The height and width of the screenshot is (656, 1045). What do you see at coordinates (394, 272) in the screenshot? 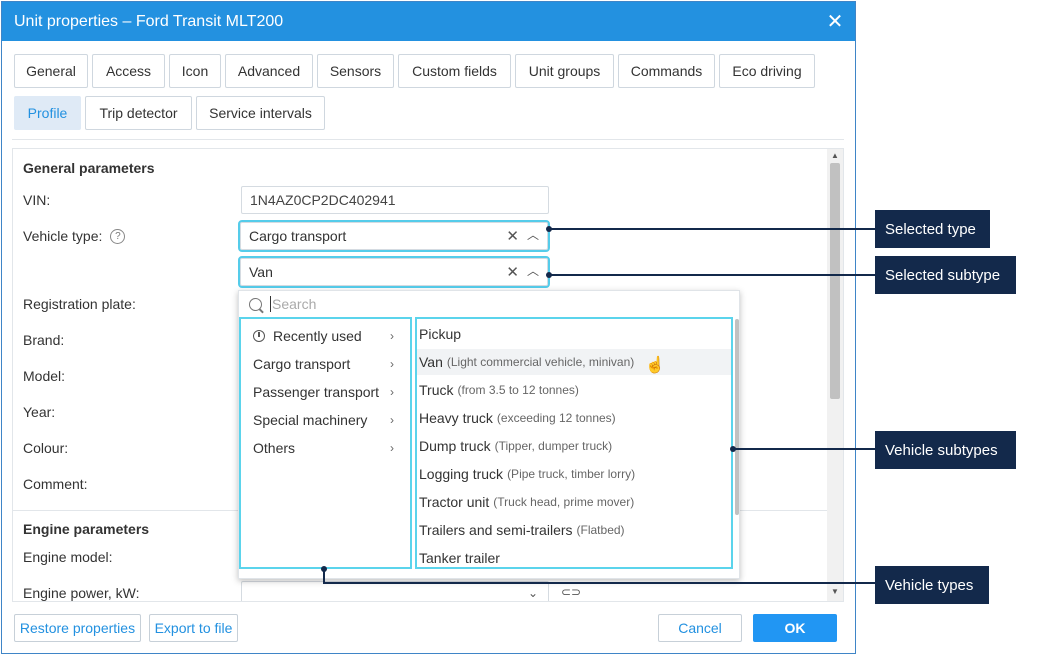
I see `vehicle-subtype-select: Van ✕ ︿` at bounding box center [394, 272].